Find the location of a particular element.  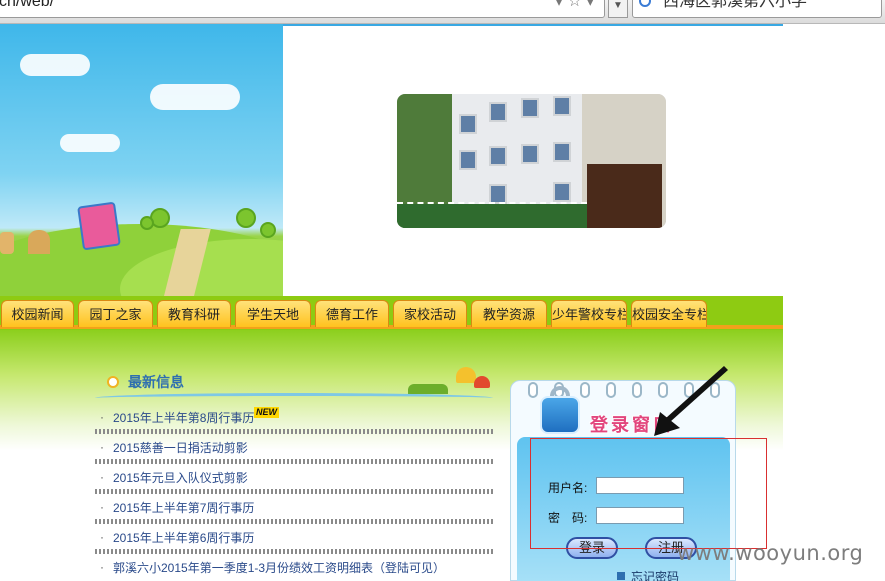

address-bar: cn/web/ ▾ ☆ ▾ is located at coordinates (302, 9).